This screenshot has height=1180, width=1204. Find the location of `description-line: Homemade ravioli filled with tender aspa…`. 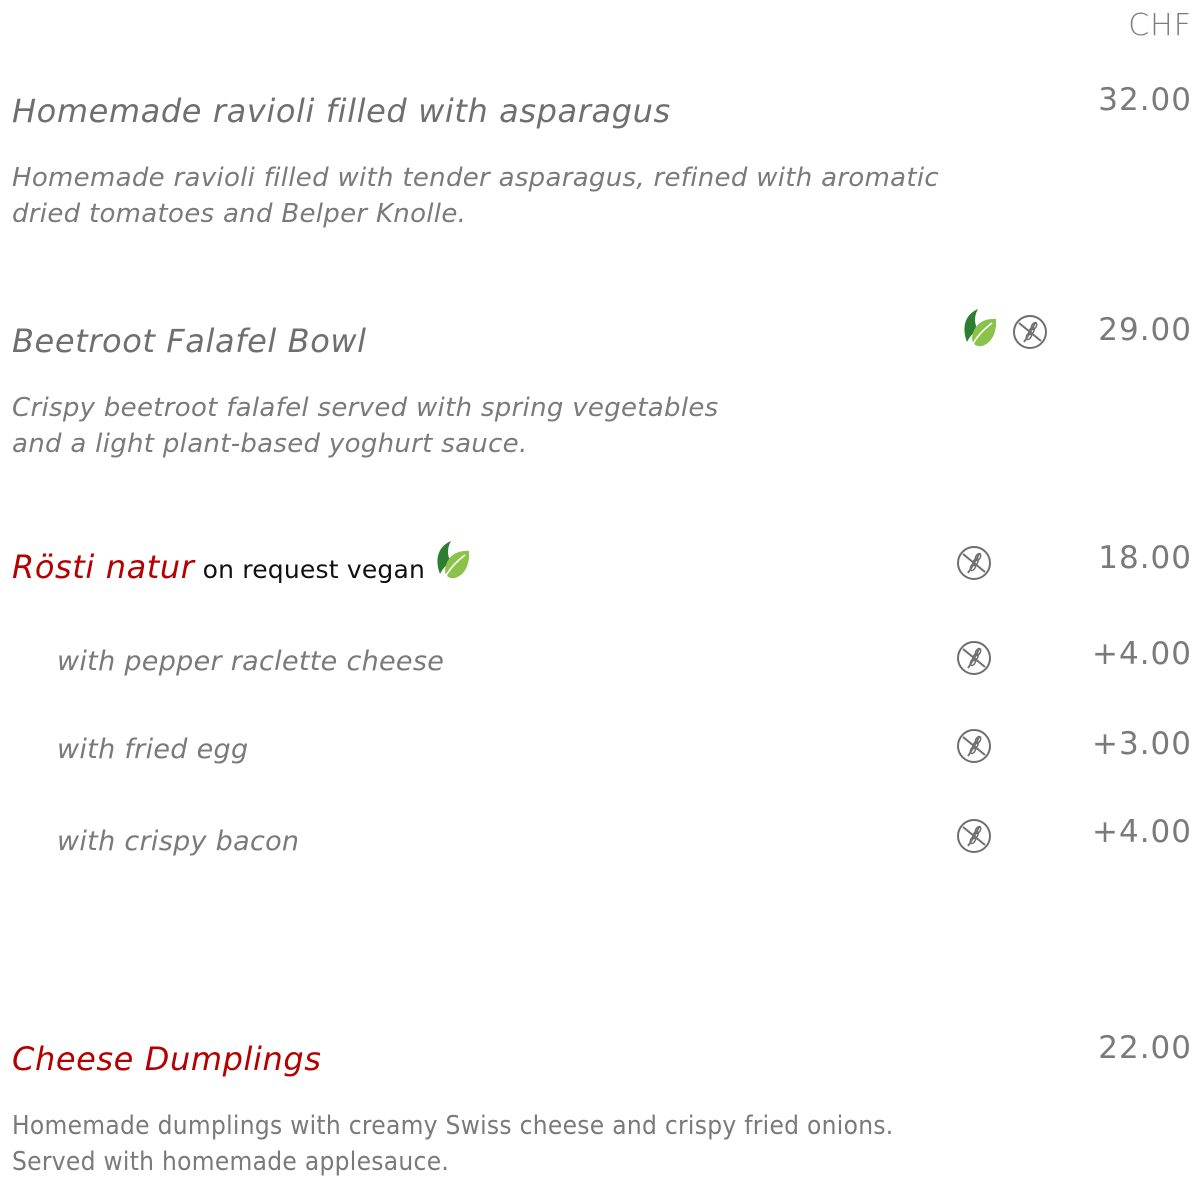

description-line: Homemade ravioli filled with tender aspa… is located at coordinates (476, 178).